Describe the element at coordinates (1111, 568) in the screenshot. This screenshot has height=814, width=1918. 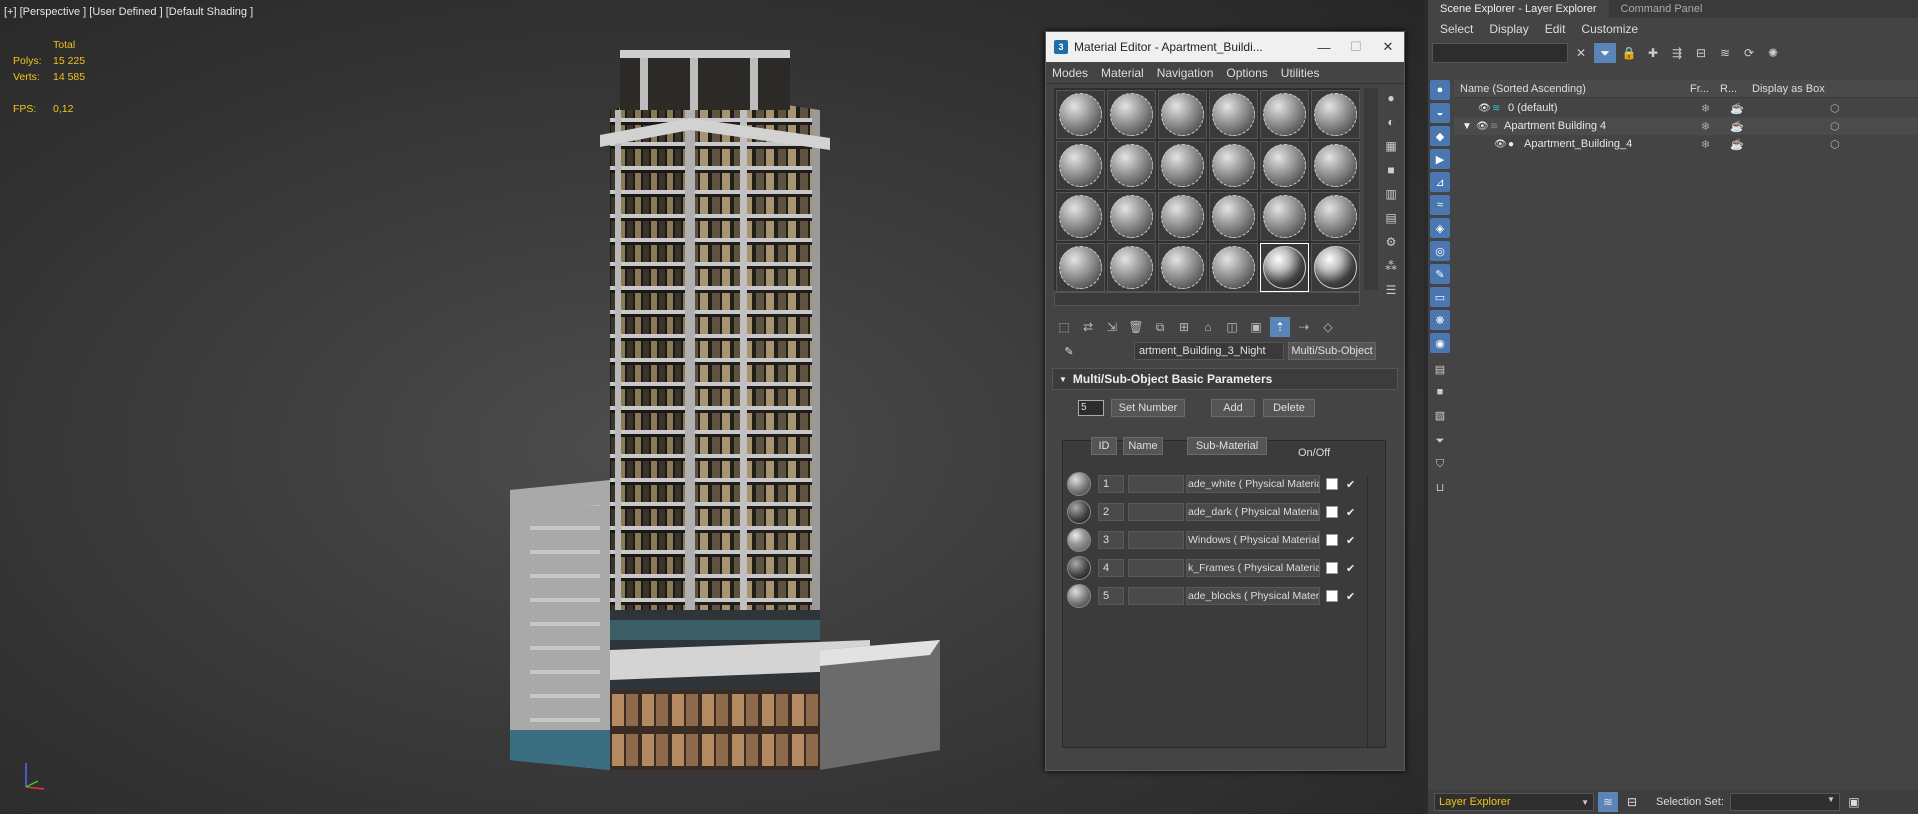
I see `sub-material-id: 4` at that location.